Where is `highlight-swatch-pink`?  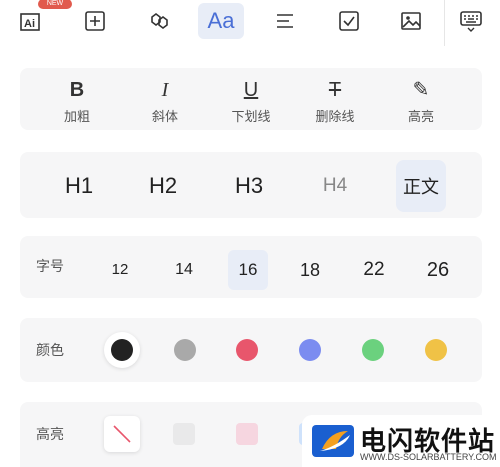
highlight-swatch-pink is located at coordinates (247, 434).